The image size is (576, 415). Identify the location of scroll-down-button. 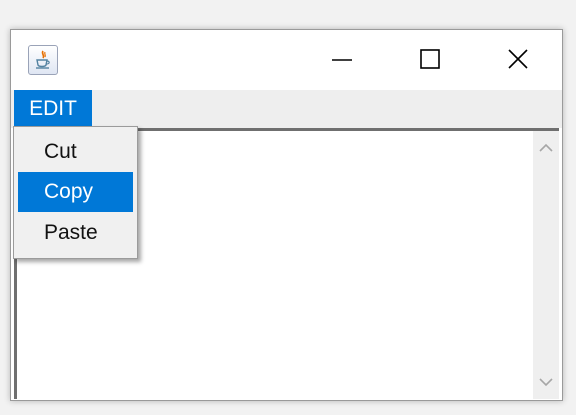
(546, 382).